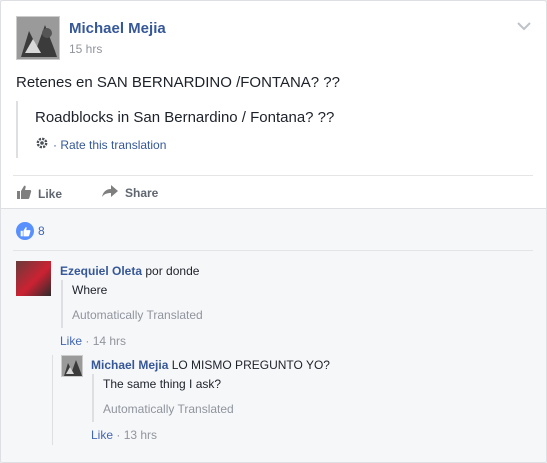 The height and width of the screenshot is (463, 547). I want to click on post-actions: Like Share, so click(273, 191).